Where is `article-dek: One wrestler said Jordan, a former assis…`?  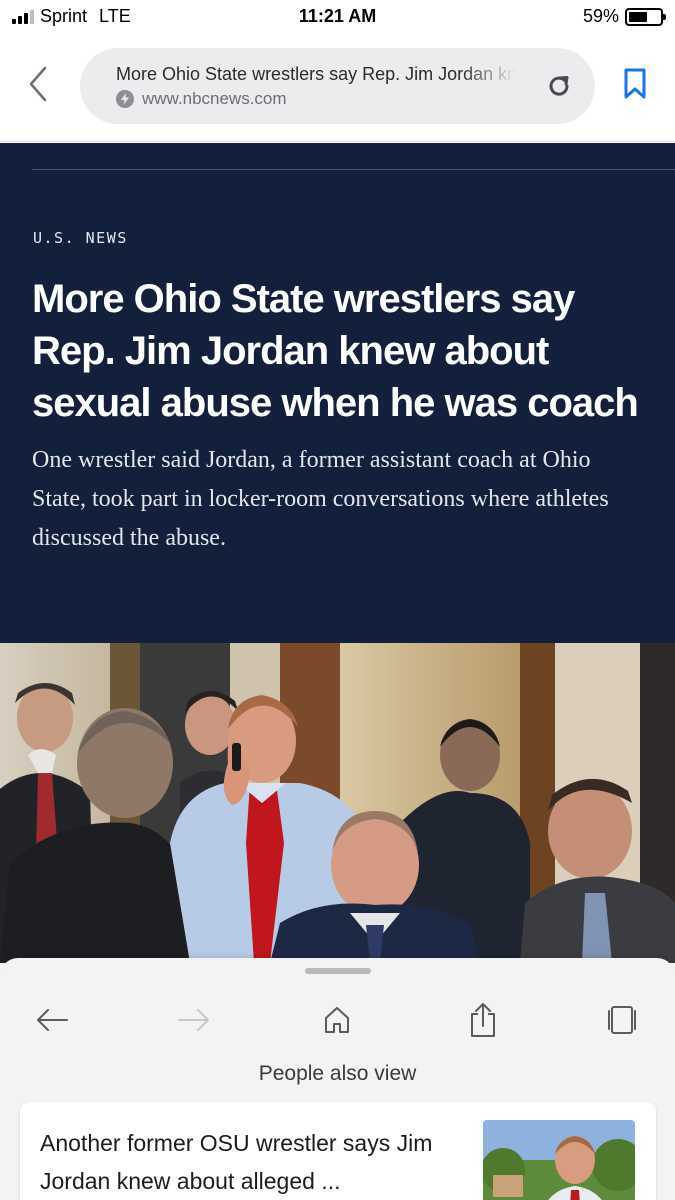
article-dek: One wrestler said Jordan, a former assis… is located at coordinates (320, 499).